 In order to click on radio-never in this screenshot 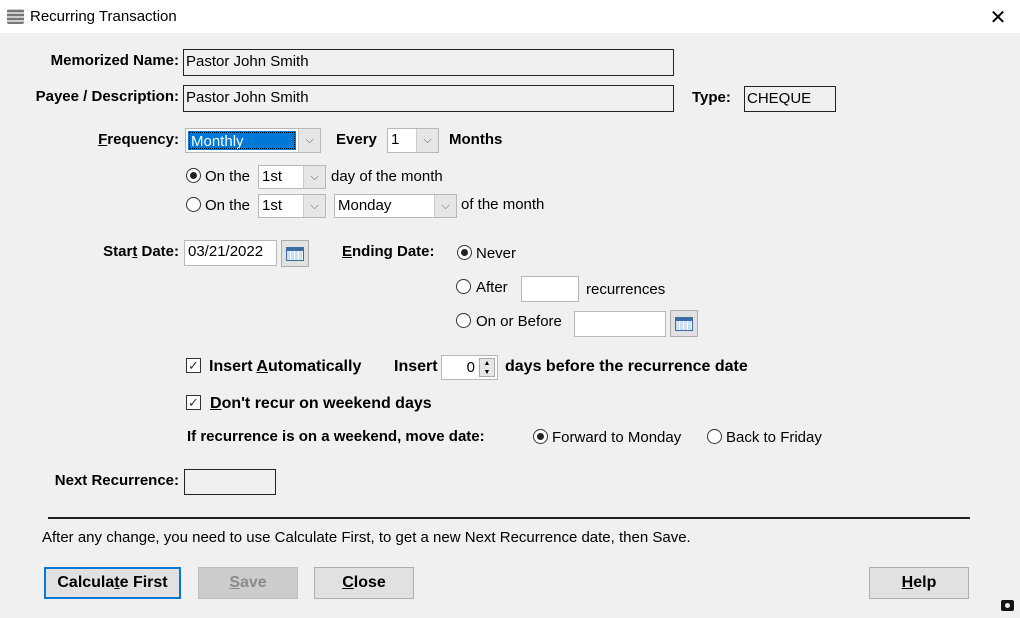, I will do `click(464, 252)`.